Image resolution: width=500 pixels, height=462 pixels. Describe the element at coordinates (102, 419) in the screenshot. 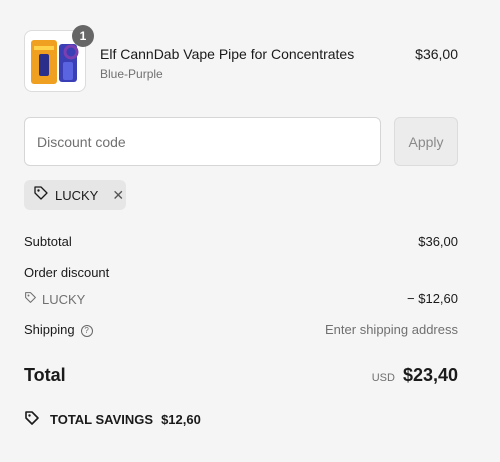

I see `savings-label: TOTAL SAVINGS` at that location.